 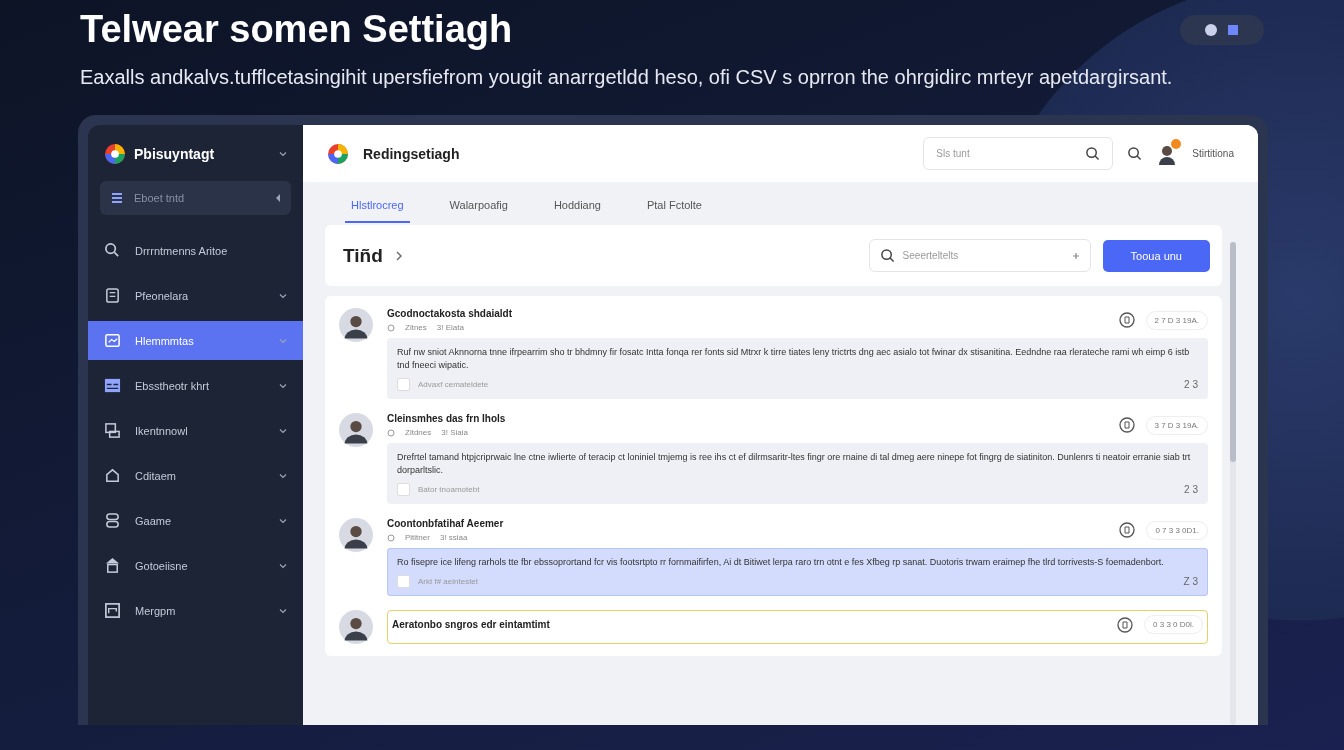 What do you see at coordinates (453, 538) in the screenshot?
I see `comment-meta: 3! ssiaa` at bounding box center [453, 538].